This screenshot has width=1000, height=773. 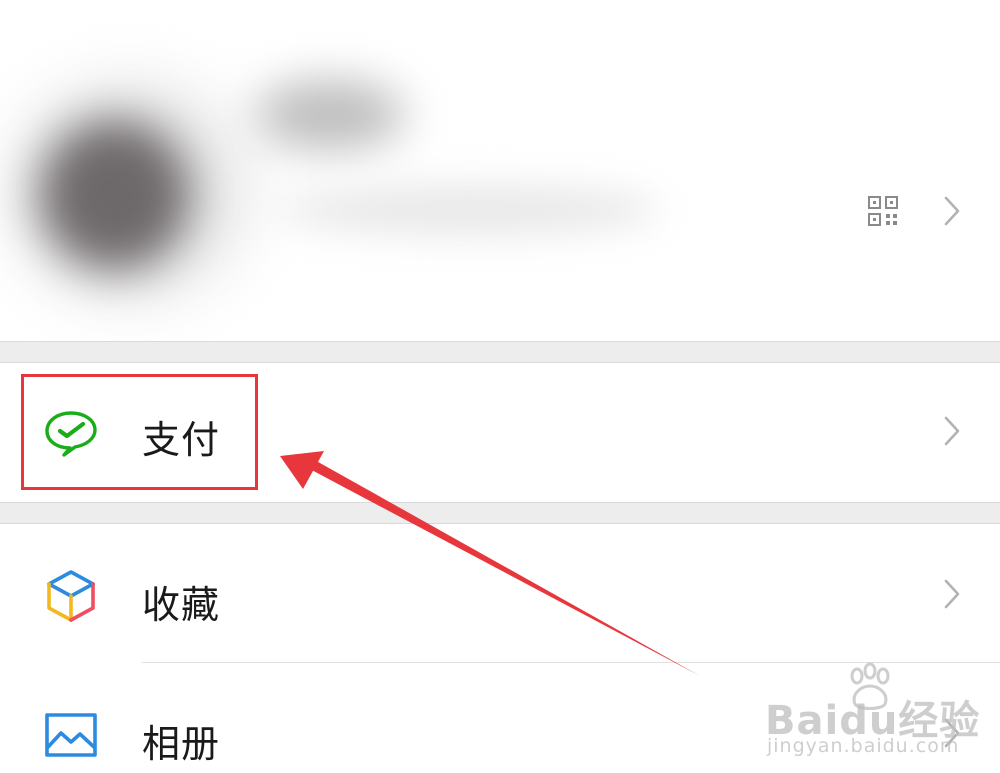 What do you see at coordinates (115, 195) in the screenshot?
I see `avatar` at bounding box center [115, 195].